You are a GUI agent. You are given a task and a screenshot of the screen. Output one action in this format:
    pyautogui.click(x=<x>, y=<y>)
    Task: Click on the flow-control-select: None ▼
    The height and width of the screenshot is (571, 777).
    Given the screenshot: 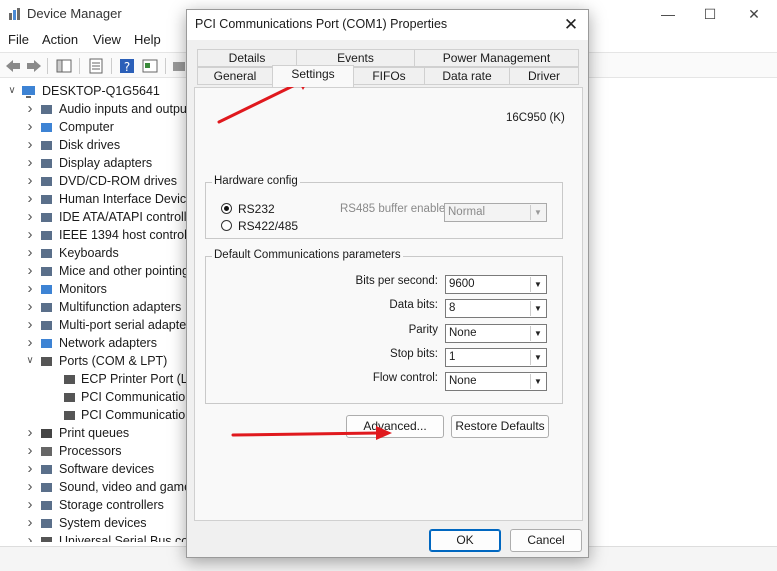 What is the action you would take?
    pyautogui.click(x=496, y=381)
    